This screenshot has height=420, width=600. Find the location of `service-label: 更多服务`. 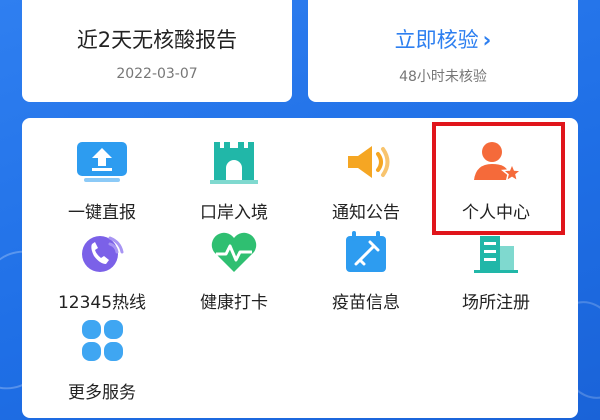

service-label: 更多服务 is located at coordinates (102, 393).